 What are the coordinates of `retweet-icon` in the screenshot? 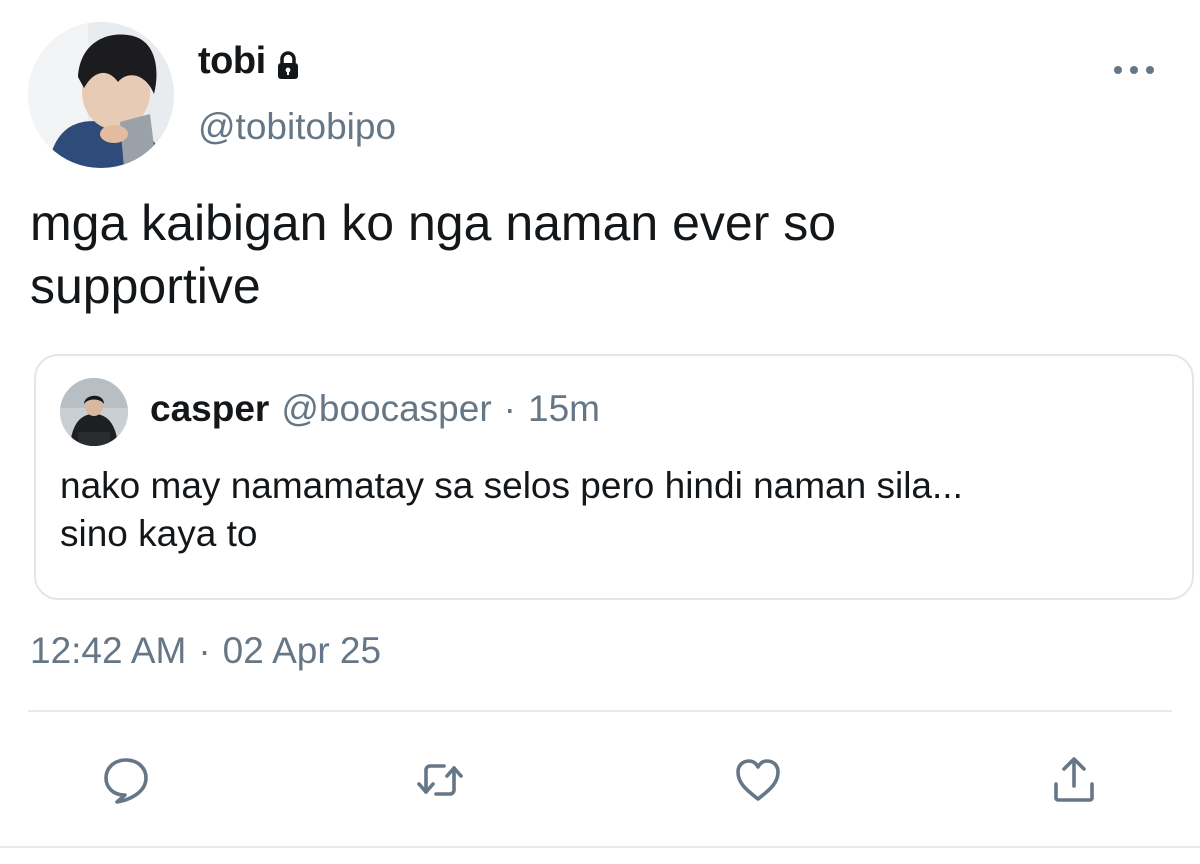 It's located at (440, 780).